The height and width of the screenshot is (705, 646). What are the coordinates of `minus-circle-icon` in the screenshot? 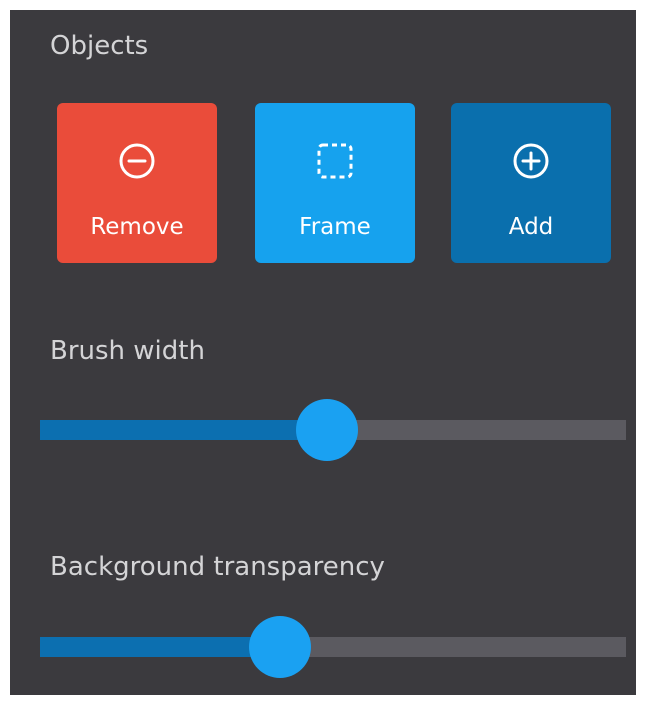 It's located at (137, 161).